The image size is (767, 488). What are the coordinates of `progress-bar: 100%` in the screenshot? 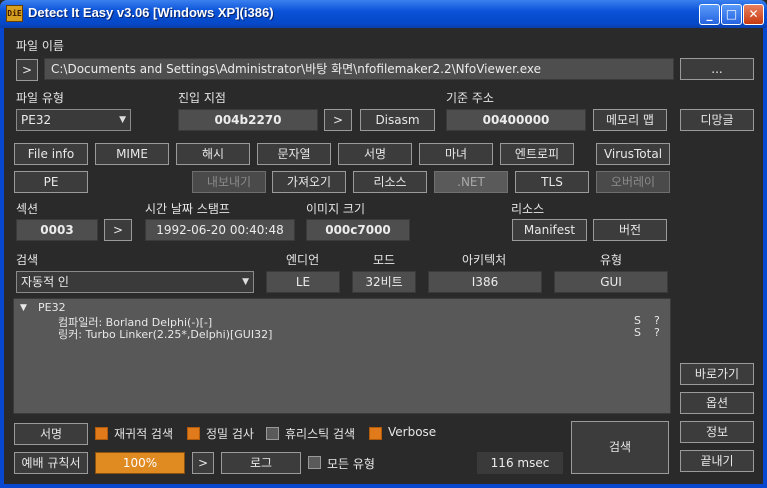 It's located at (140, 463).